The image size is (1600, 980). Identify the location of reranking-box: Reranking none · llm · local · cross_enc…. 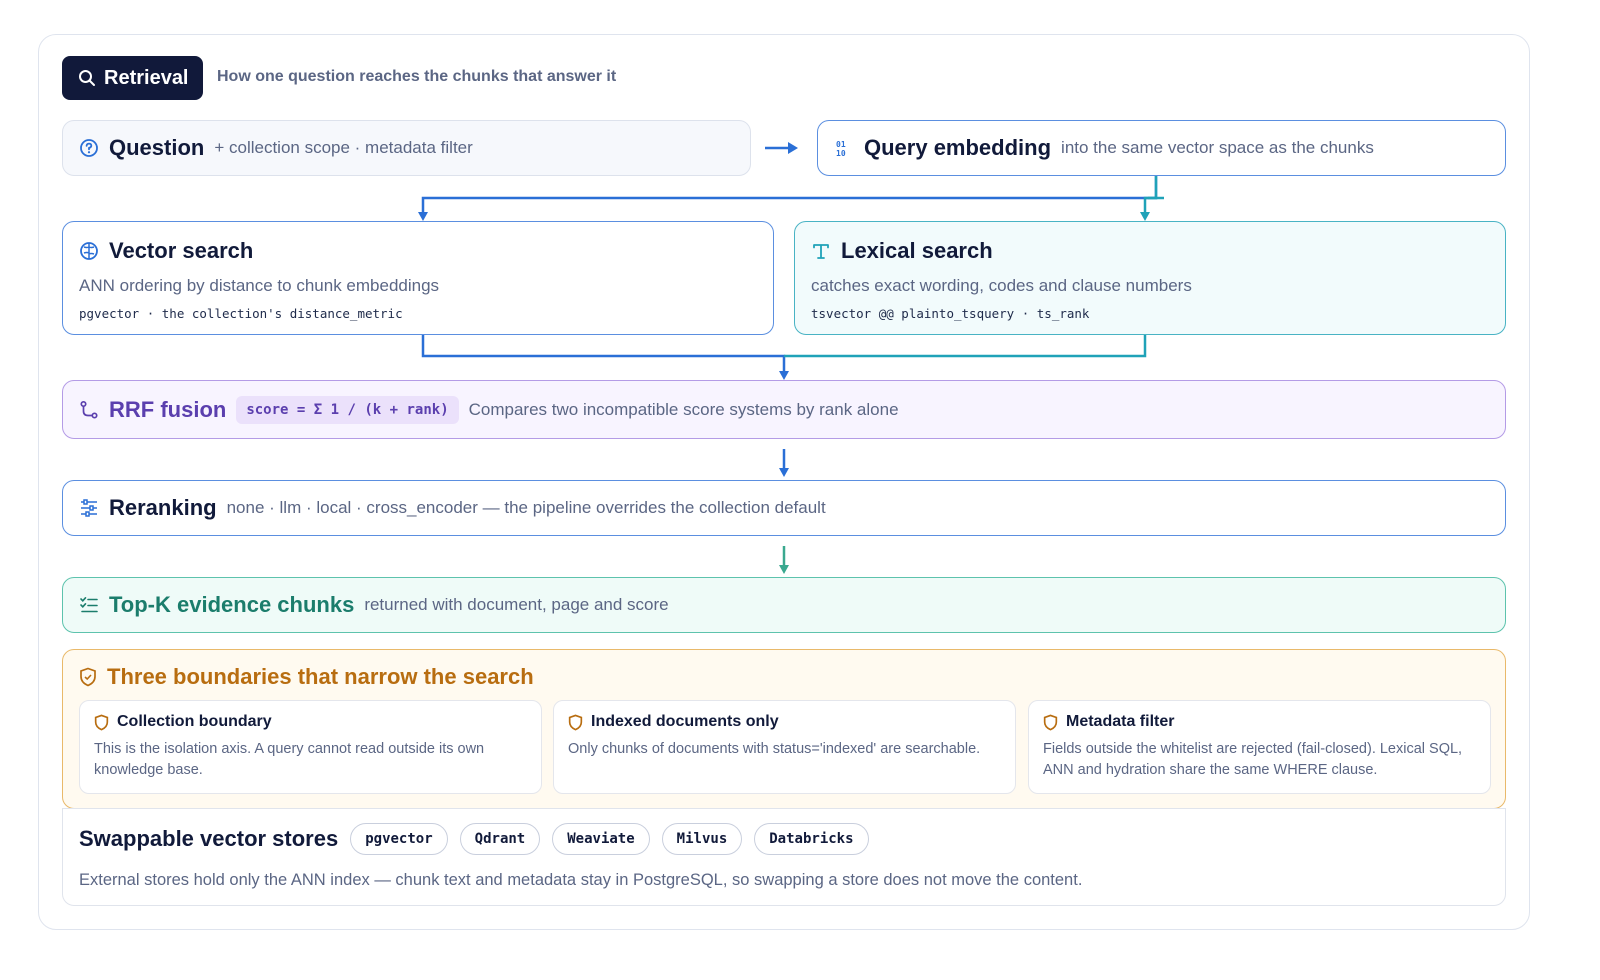
(784, 508).